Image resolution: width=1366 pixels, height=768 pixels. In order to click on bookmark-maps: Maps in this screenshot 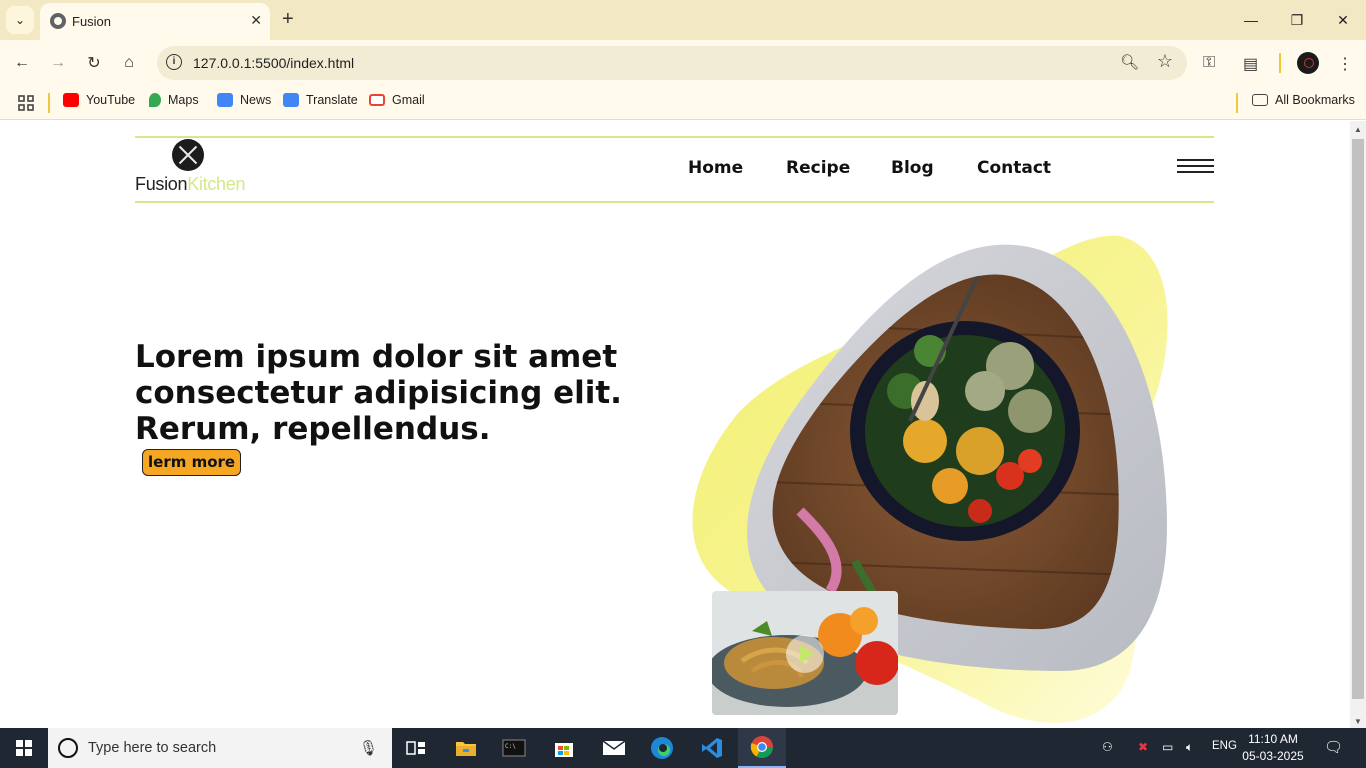, I will do `click(174, 100)`.